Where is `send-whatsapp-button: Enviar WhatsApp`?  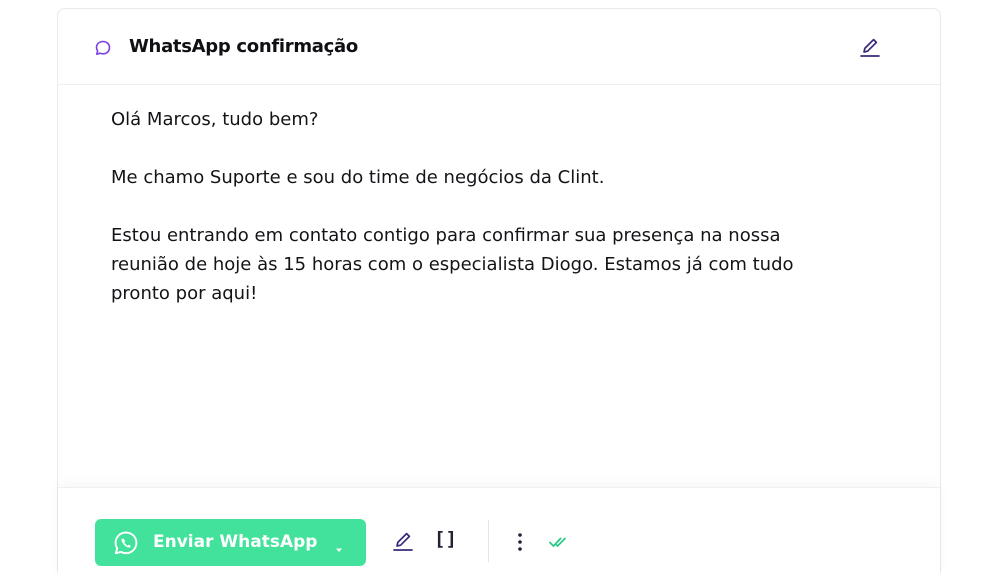
send-whatsapp-button: Enviar WhatsApp is located at coordinates (230, 542).